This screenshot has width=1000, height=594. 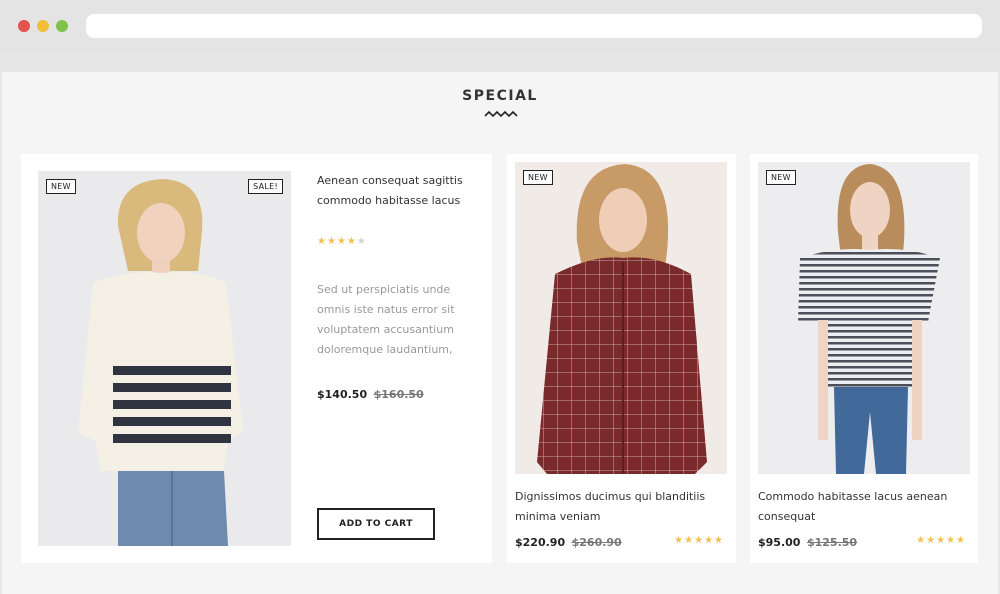 What do you see at coordinates (376, 524) in the screenshot?
I see `add-to-cart-button: ADD TO CART` at bounding box center [376, 524].